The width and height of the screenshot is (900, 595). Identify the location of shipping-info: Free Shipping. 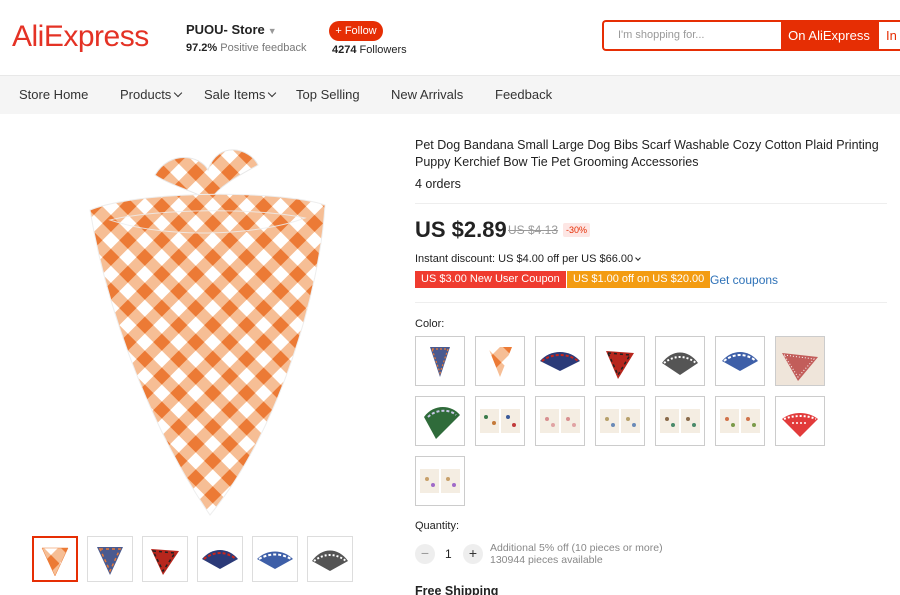
(457, 589).